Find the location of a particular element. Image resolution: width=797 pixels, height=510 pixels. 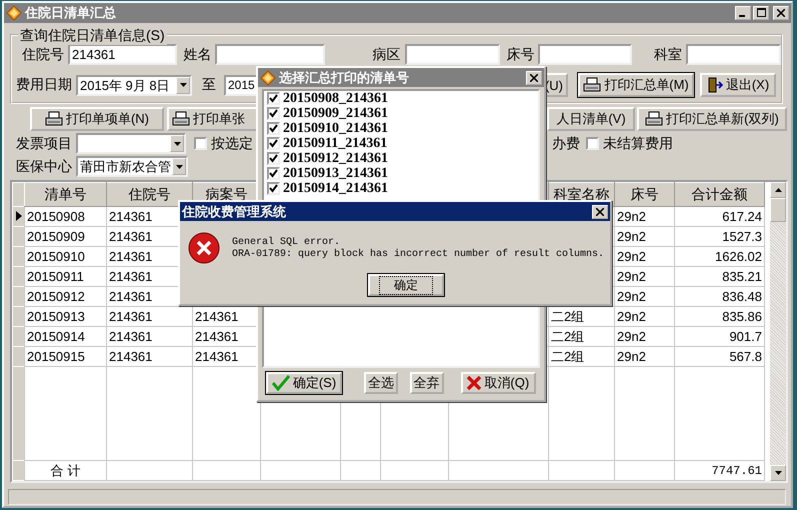

table-cell: 901.7 is located at coordinates (745, 336).